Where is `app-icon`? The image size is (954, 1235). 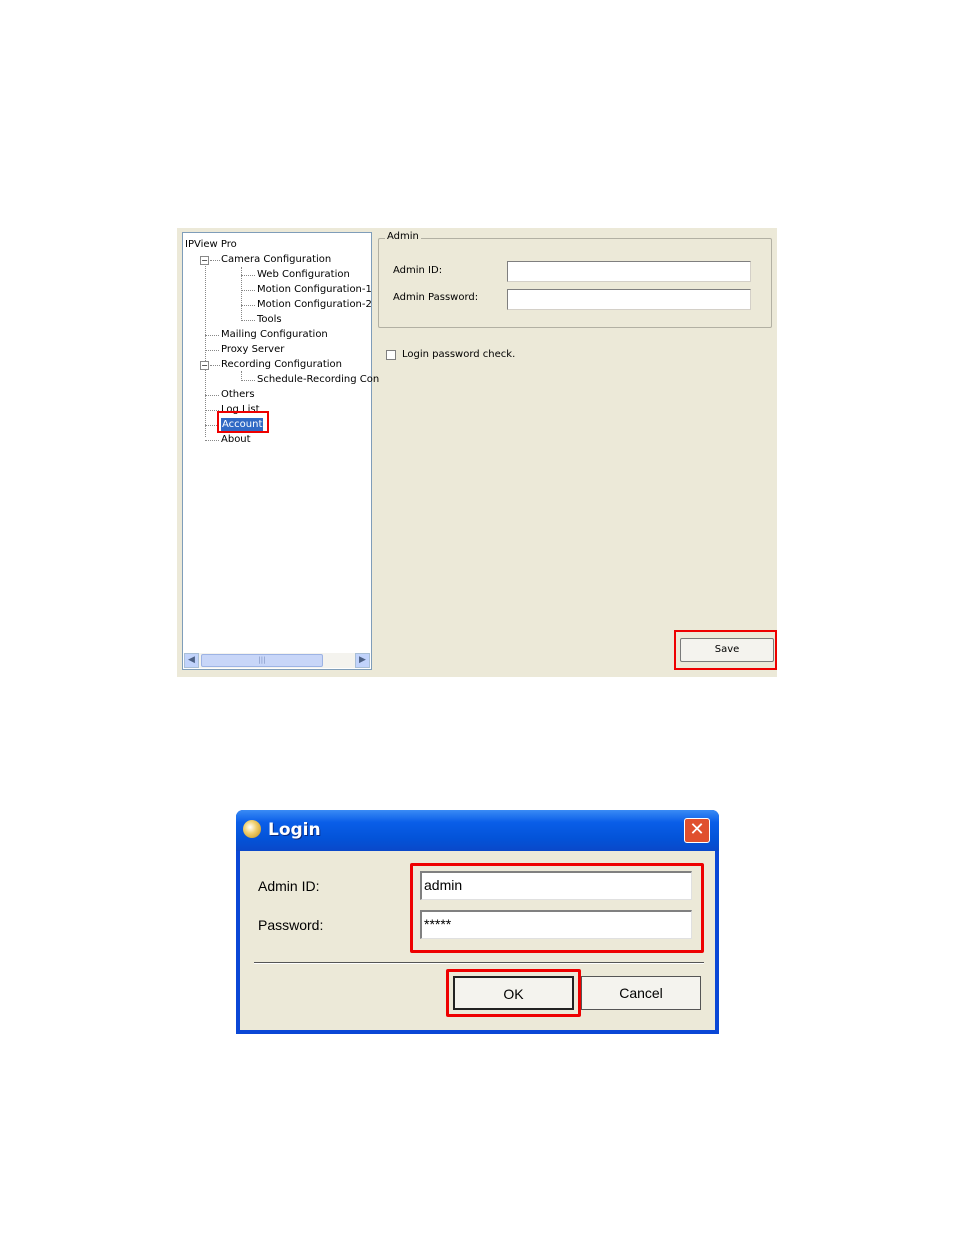 app-icon is located at coordinates (252, 829).